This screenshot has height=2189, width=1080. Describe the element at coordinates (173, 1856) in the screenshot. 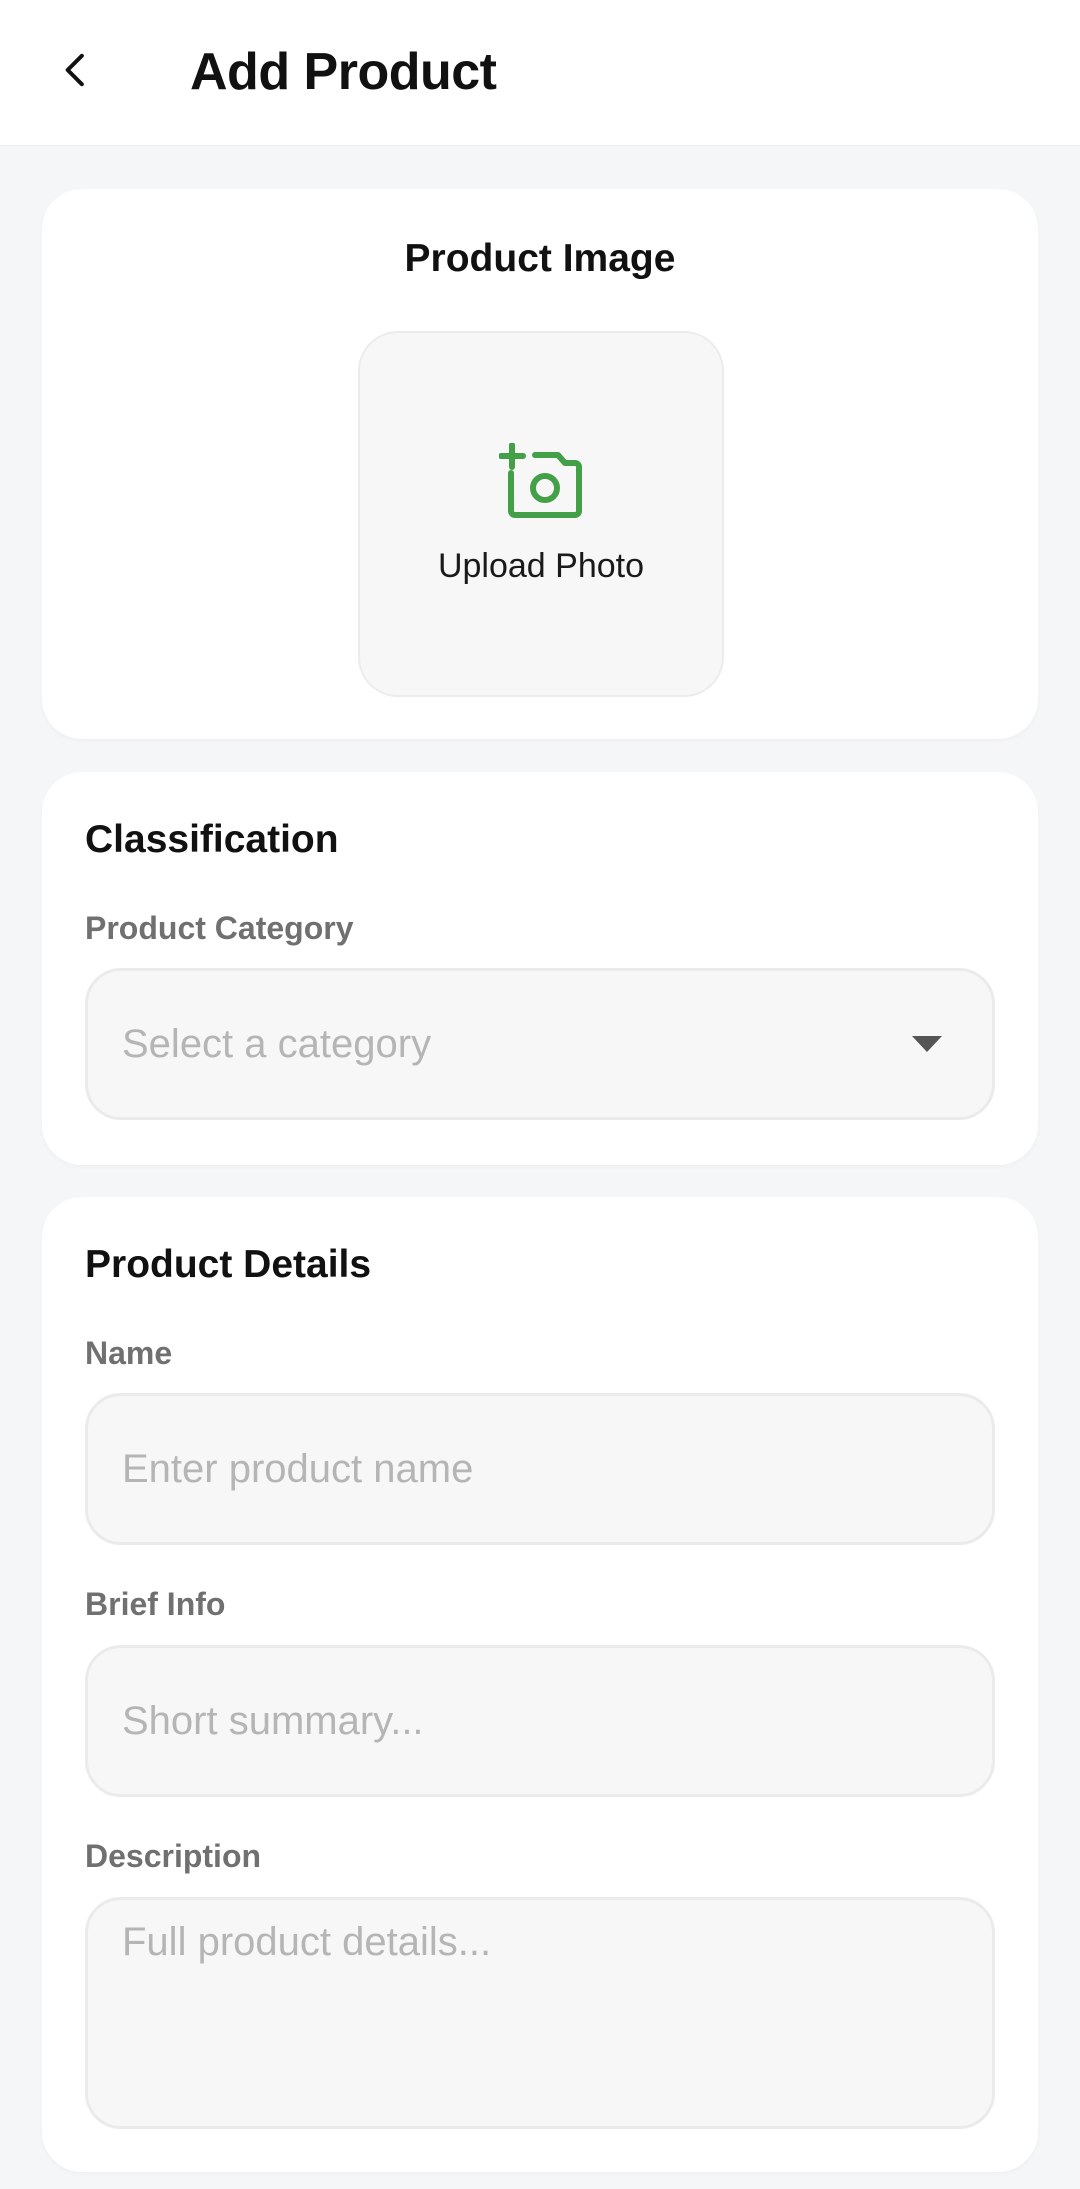

I see `description-label: Description` at that location.